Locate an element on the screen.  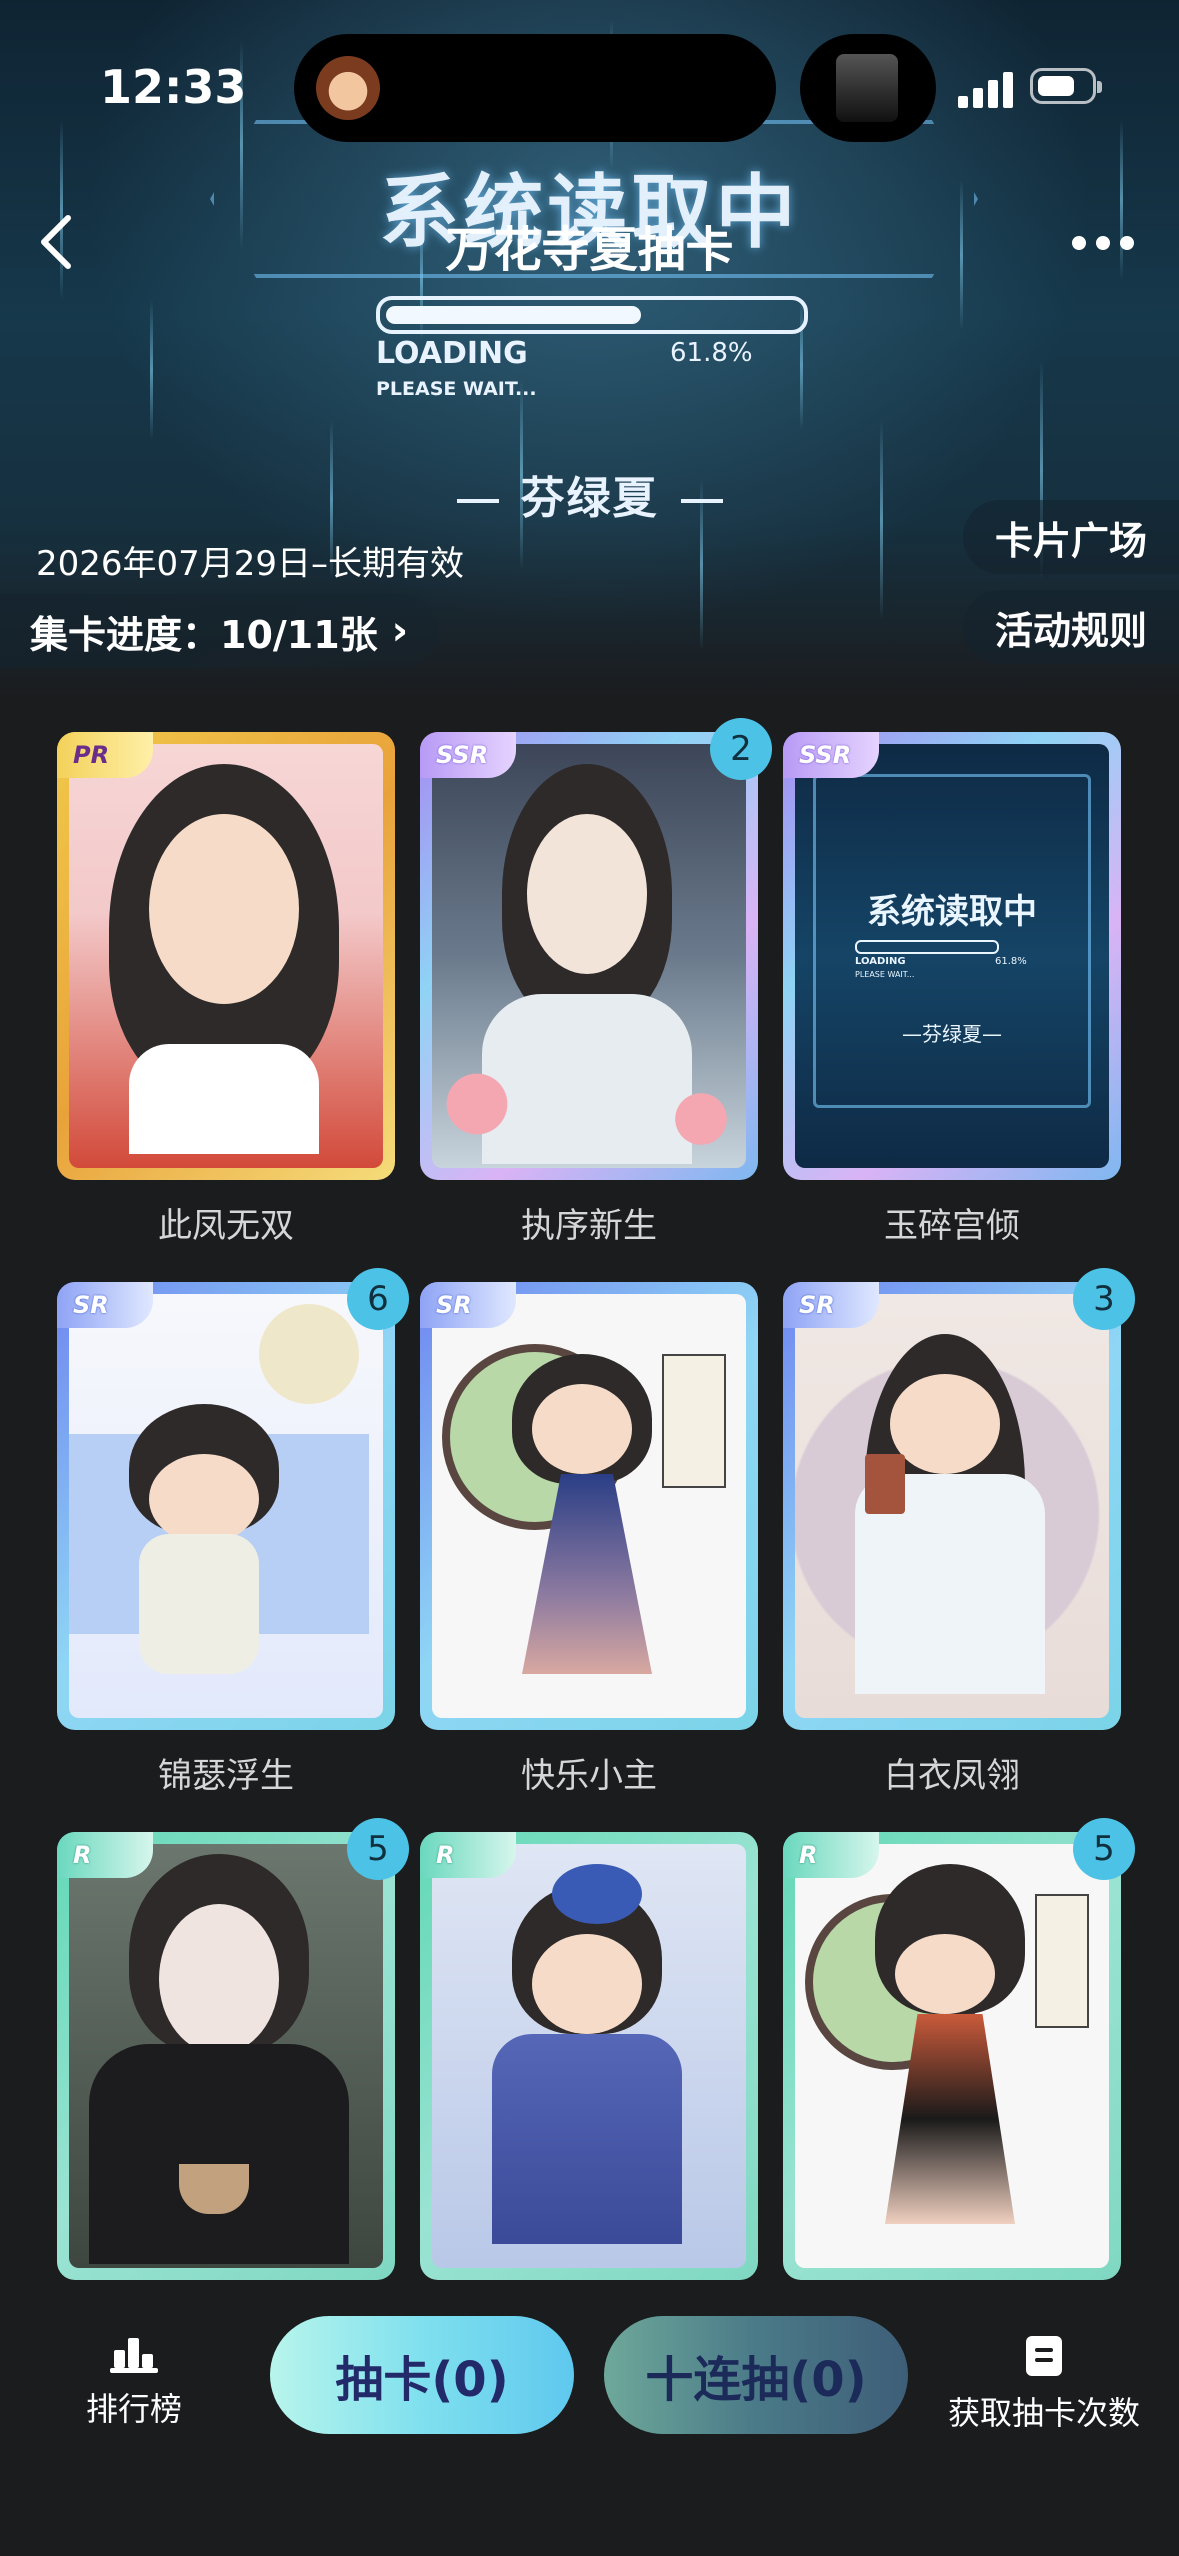
card-item: SR 3 is located at coordinates (959, 1499).